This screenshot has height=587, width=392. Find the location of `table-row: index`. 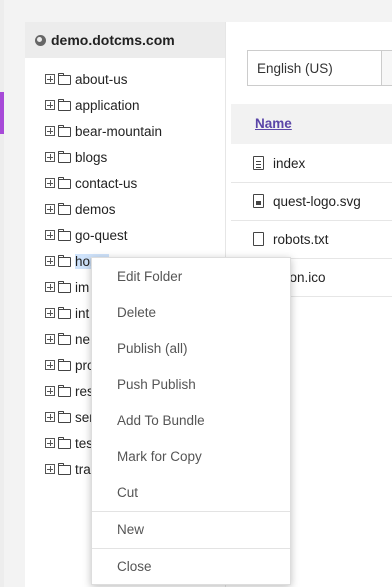

table-row: index is located at coordinates (311, 163).